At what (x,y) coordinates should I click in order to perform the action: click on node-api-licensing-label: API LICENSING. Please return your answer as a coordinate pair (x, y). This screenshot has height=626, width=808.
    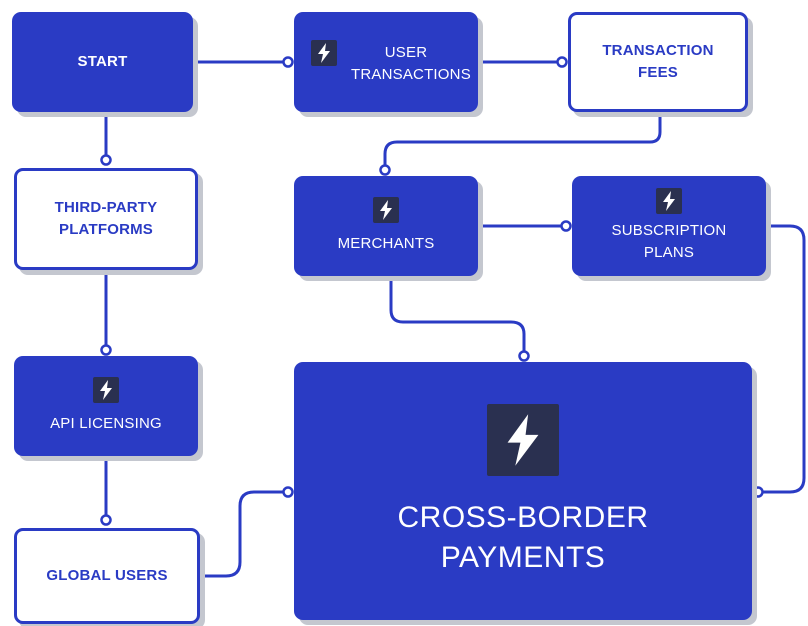
    Looking at the image, I should click on (106, 423).